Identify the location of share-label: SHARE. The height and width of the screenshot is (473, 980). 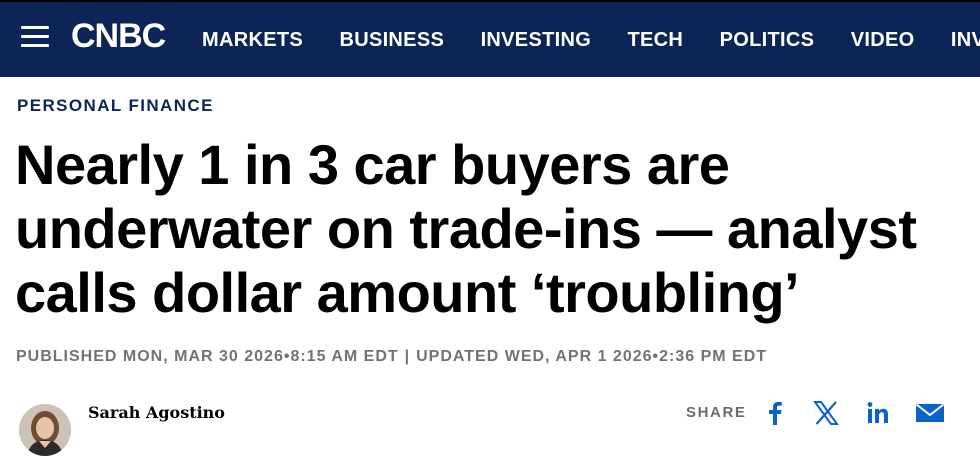
(716, 412).